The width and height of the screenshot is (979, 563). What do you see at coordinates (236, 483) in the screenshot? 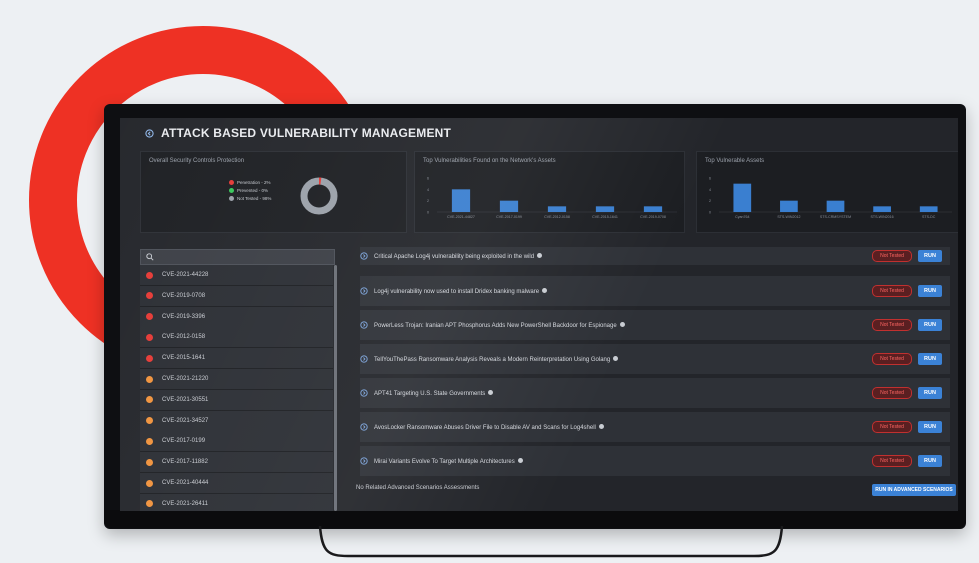
I see `cve-list-item: CVE-2021-40444` at bounding box center [236, 483].